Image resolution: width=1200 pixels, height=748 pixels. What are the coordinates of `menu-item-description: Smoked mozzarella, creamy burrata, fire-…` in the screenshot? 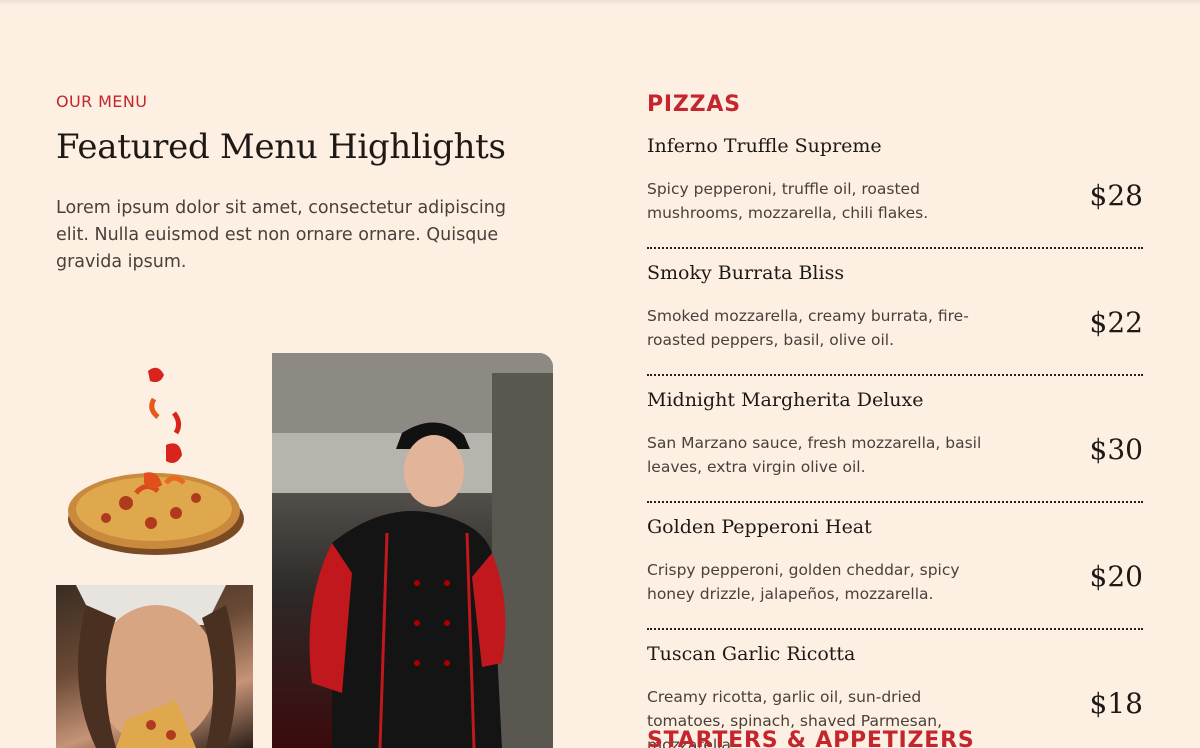 It's located at (808, 328).